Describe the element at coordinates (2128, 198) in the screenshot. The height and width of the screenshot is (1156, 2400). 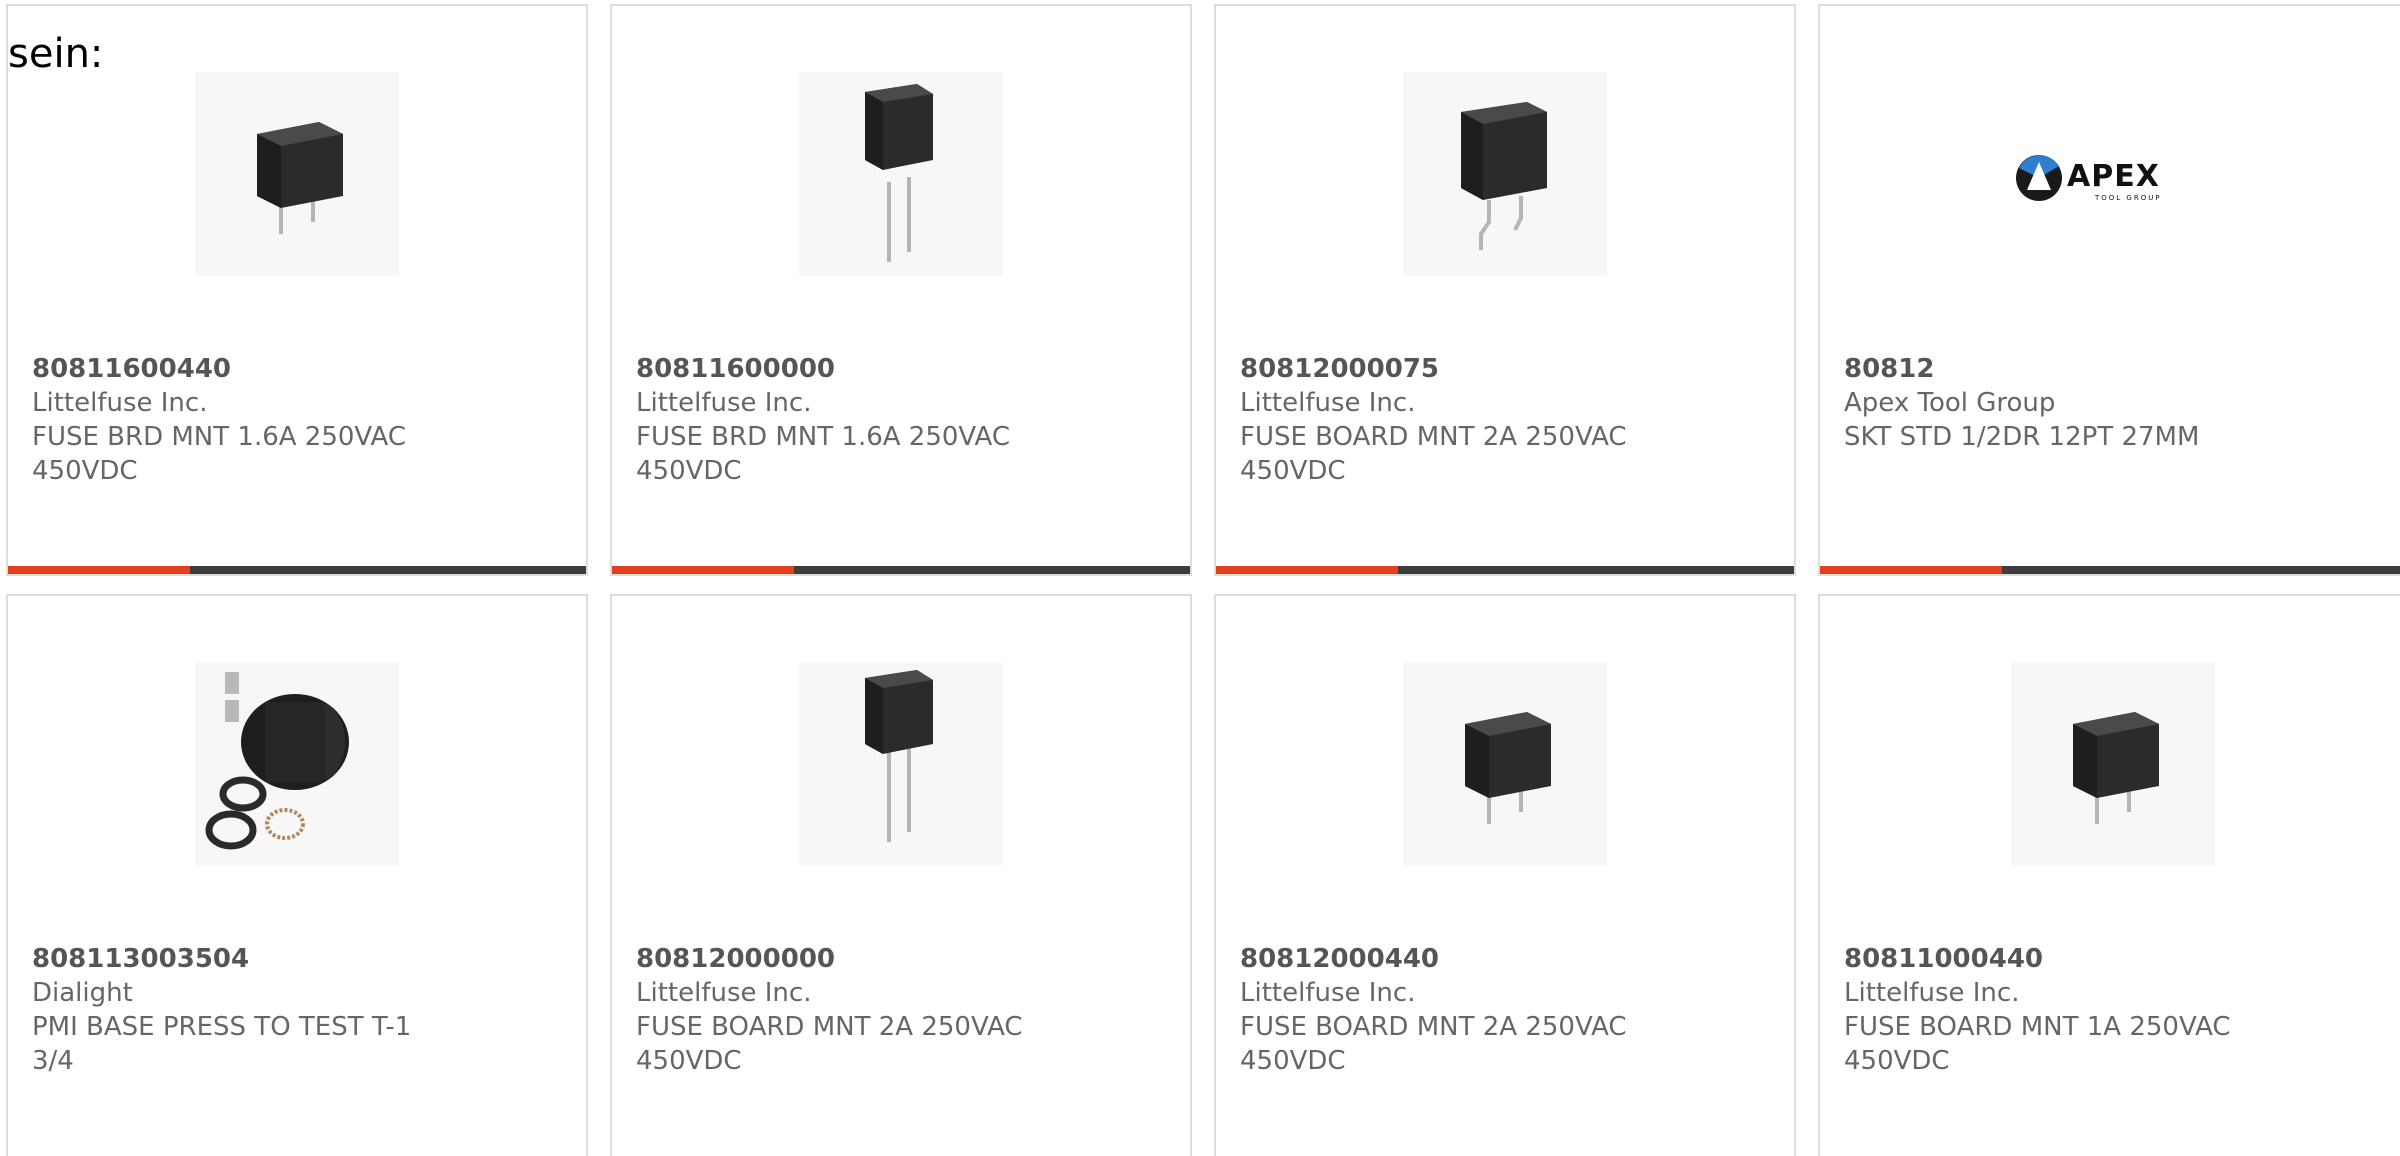
I see `logo-subtext: TOOL GROUP` at that location.